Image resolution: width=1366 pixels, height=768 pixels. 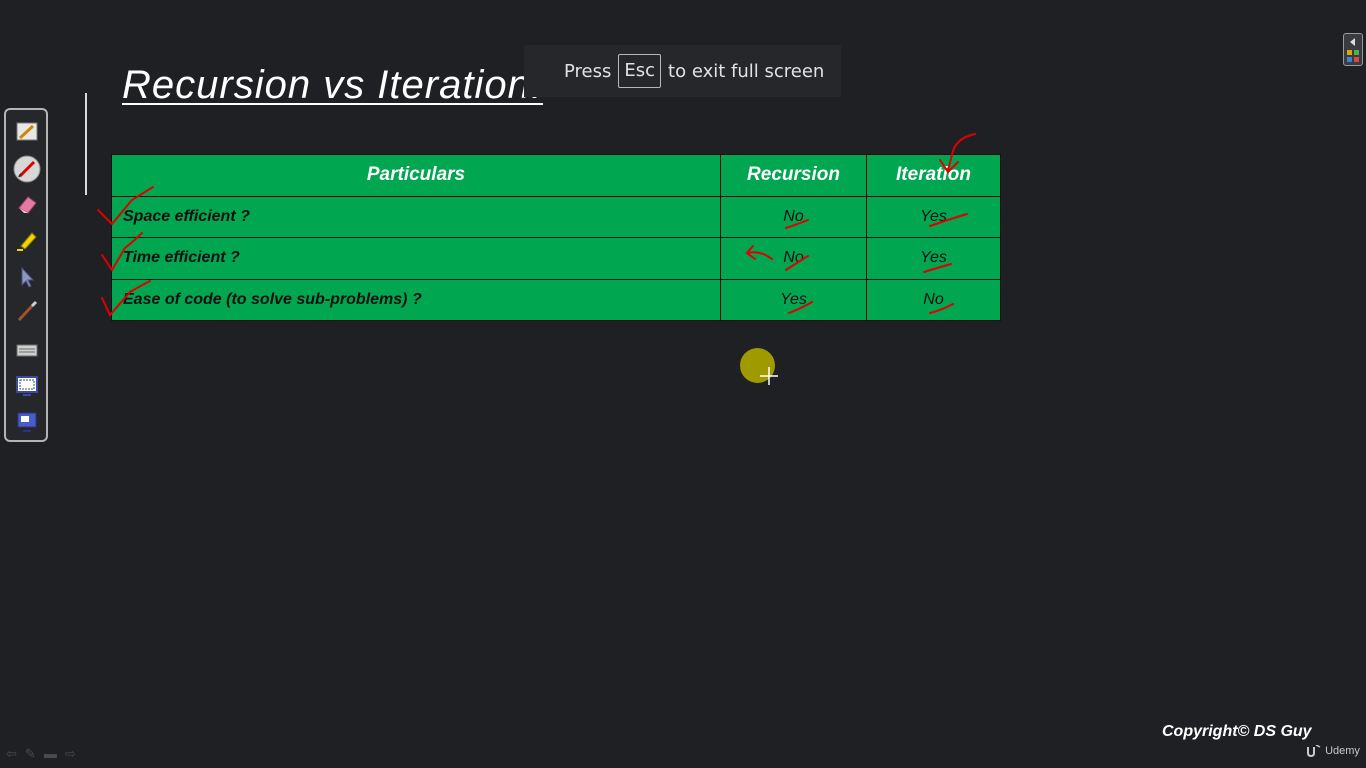 I want to click on row-iteration-value: No, so click(x=933, y=299).